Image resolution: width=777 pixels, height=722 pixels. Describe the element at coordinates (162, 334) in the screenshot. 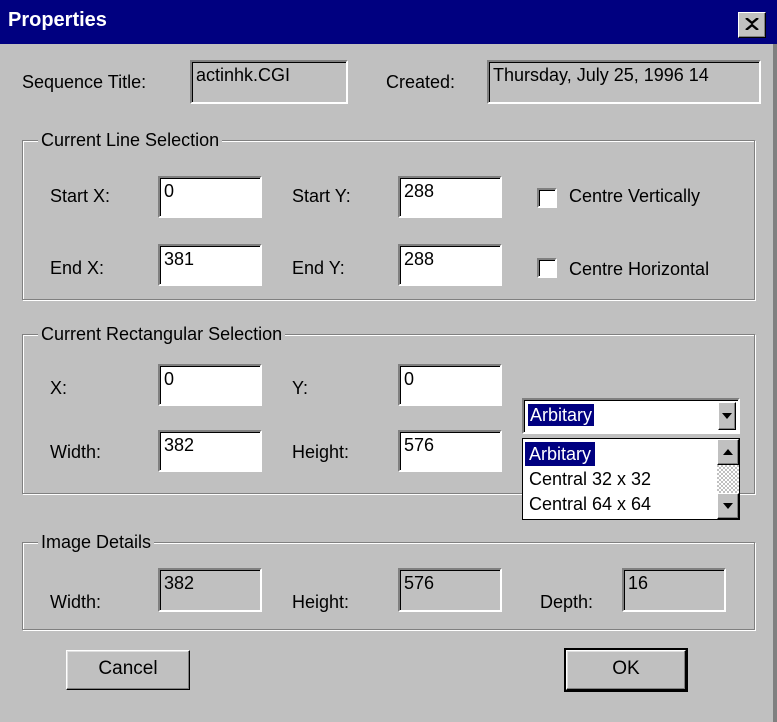

I see `rect-selection-legend: Current Rectangular Selection` at that location.